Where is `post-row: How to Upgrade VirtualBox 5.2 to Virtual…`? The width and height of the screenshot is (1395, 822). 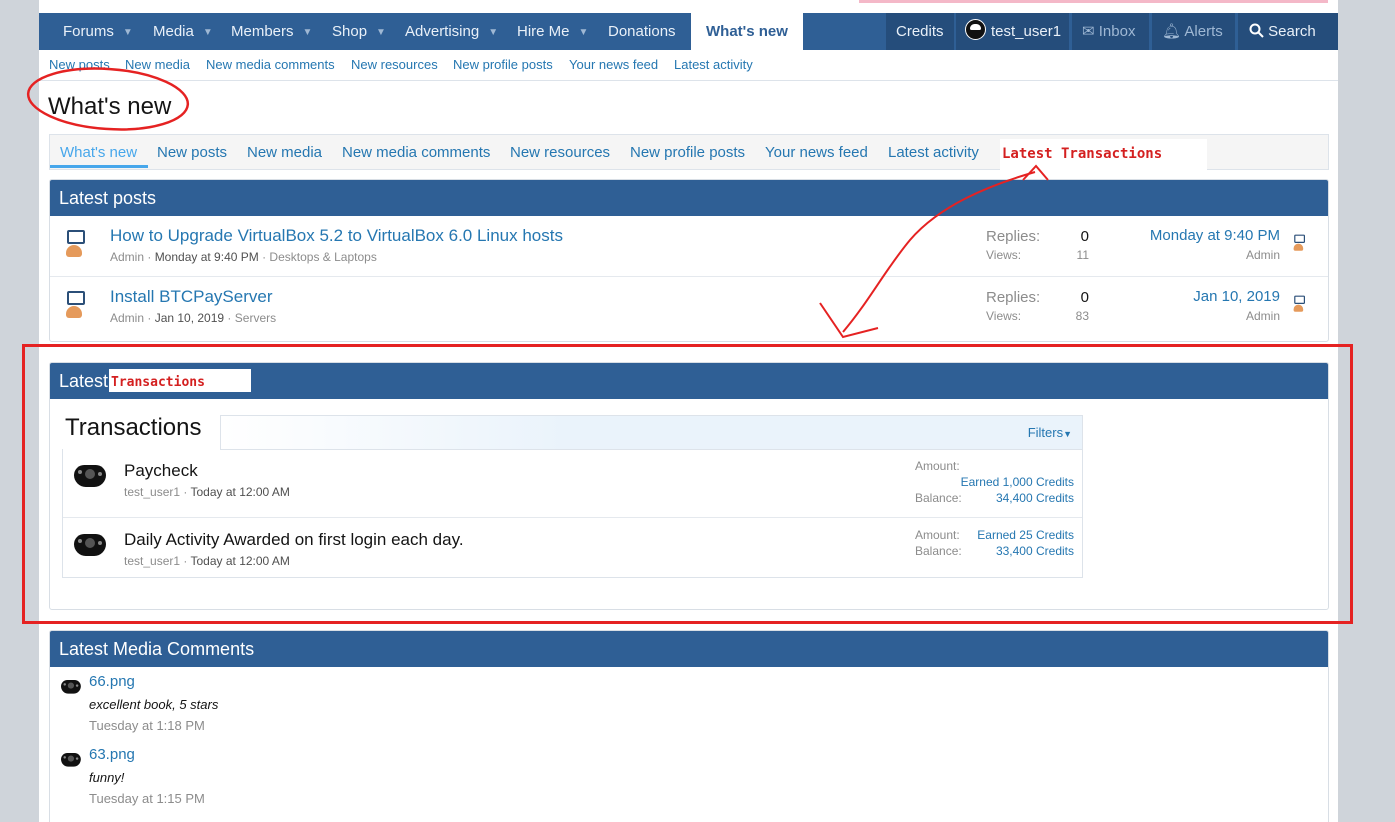
post-row: How to Upgrade VirtualBox 5.2 to Virtual… is located at coordinates (689, 246).